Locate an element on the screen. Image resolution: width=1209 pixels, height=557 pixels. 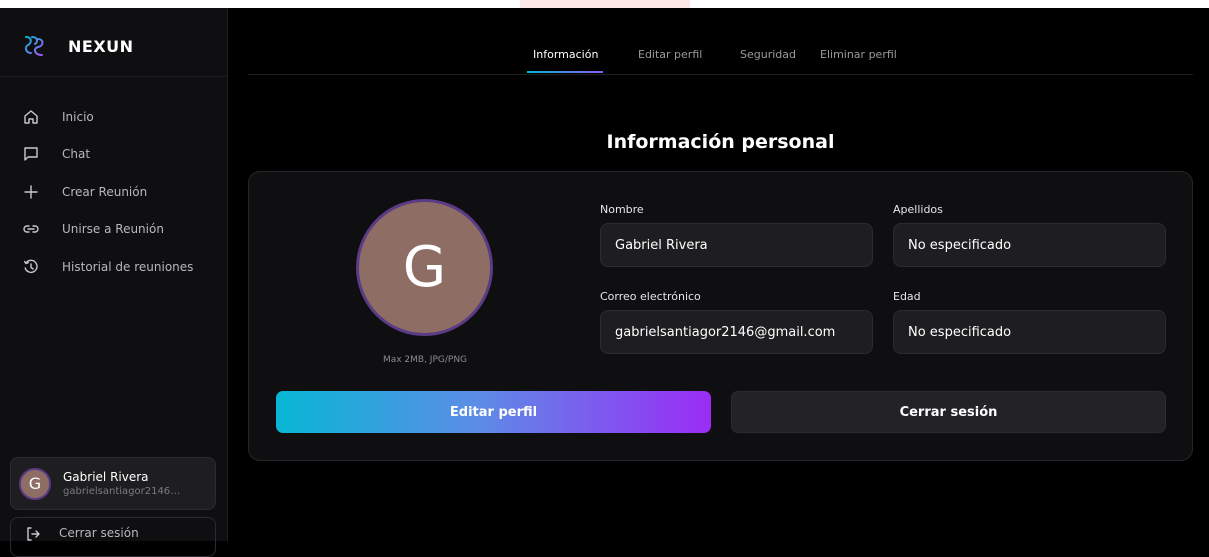
correo-value: gabrielsantiagor2146@gmail.com is located at coordinates (725, 332).